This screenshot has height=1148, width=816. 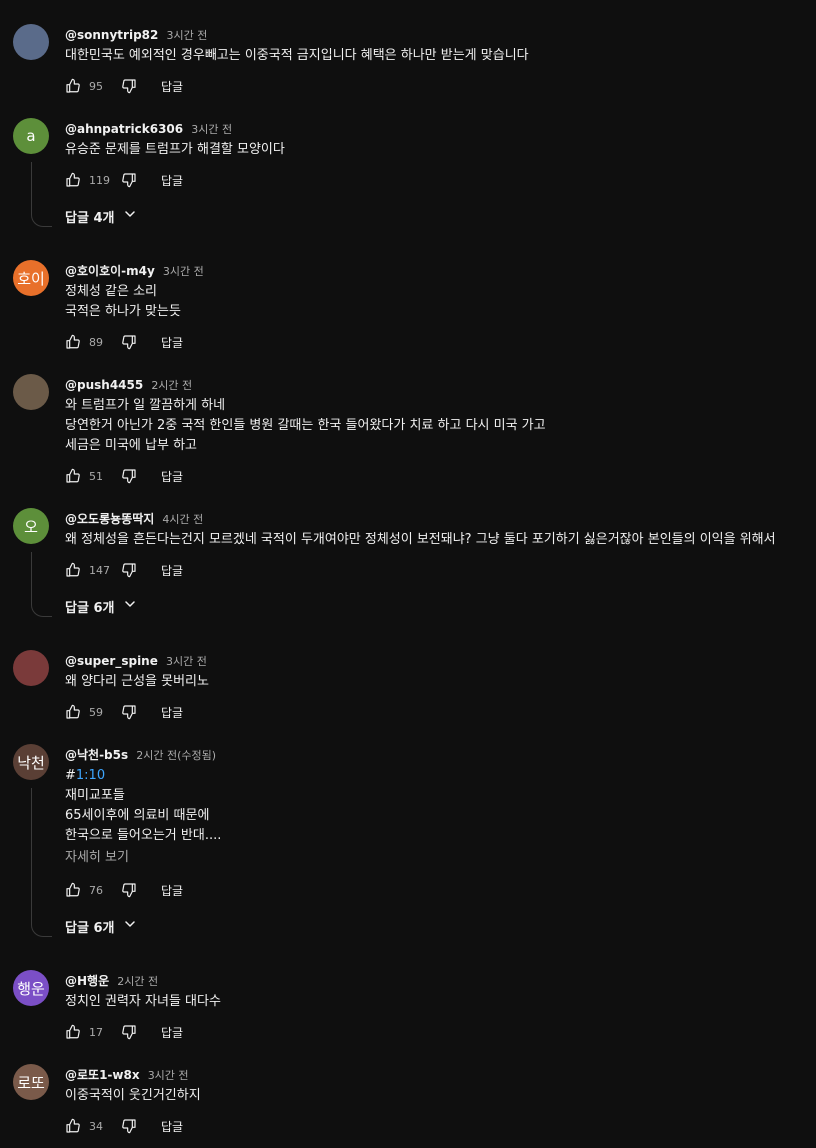 I want to click on comment-timestamp-line: #1:10, so click(x=85, y=775).